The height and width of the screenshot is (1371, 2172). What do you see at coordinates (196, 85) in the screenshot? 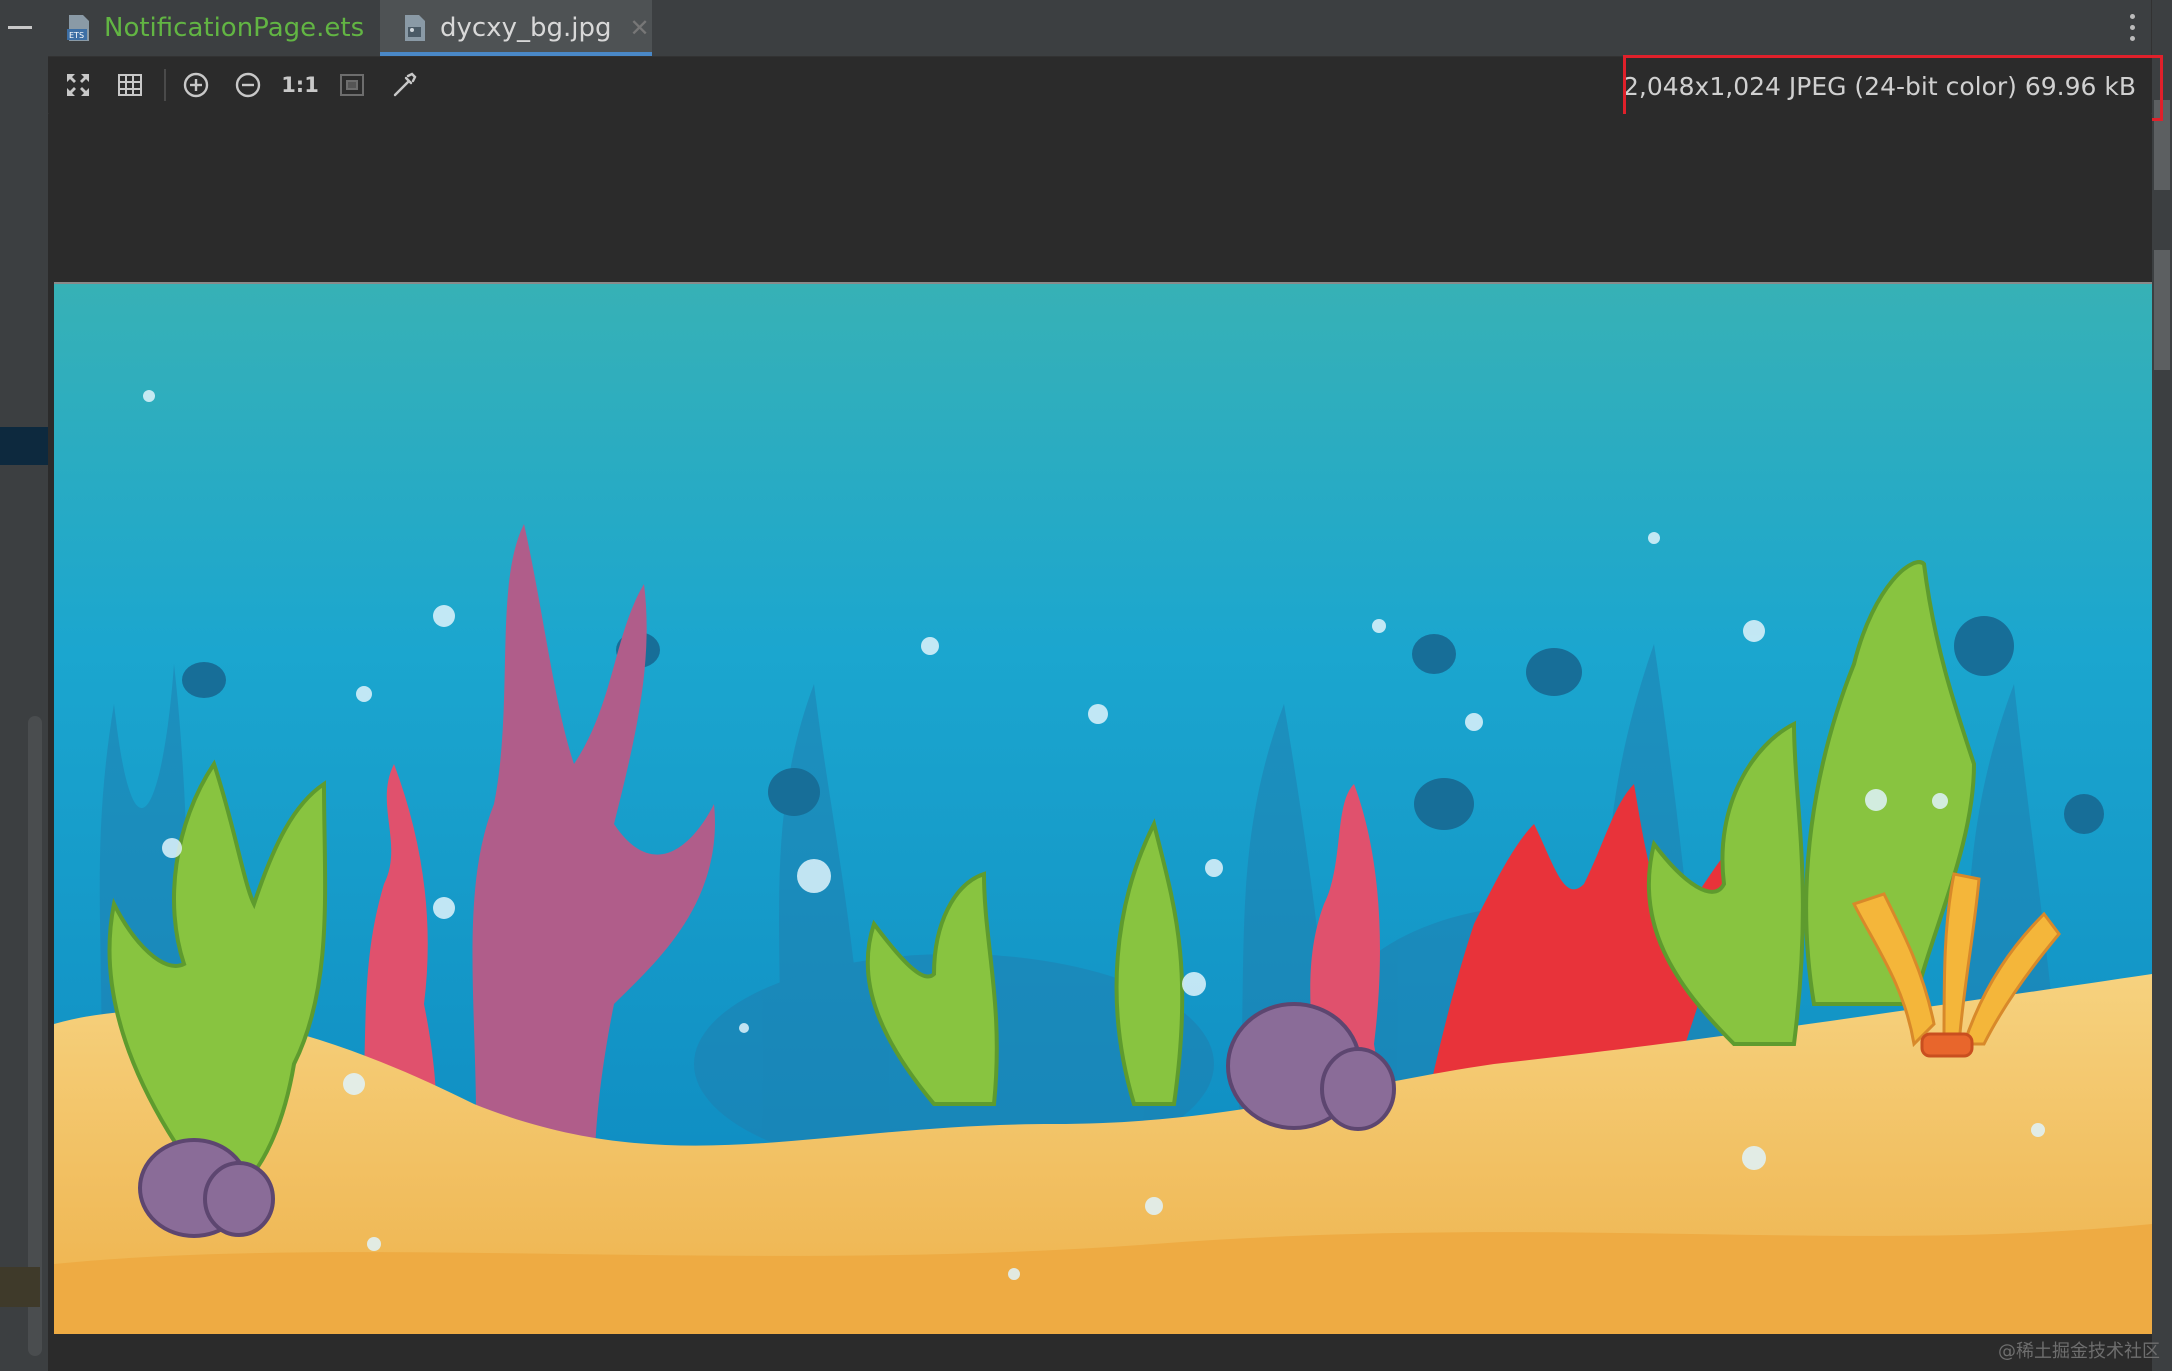
I see `zoom-in-icon` at bounding box center [196, 85].